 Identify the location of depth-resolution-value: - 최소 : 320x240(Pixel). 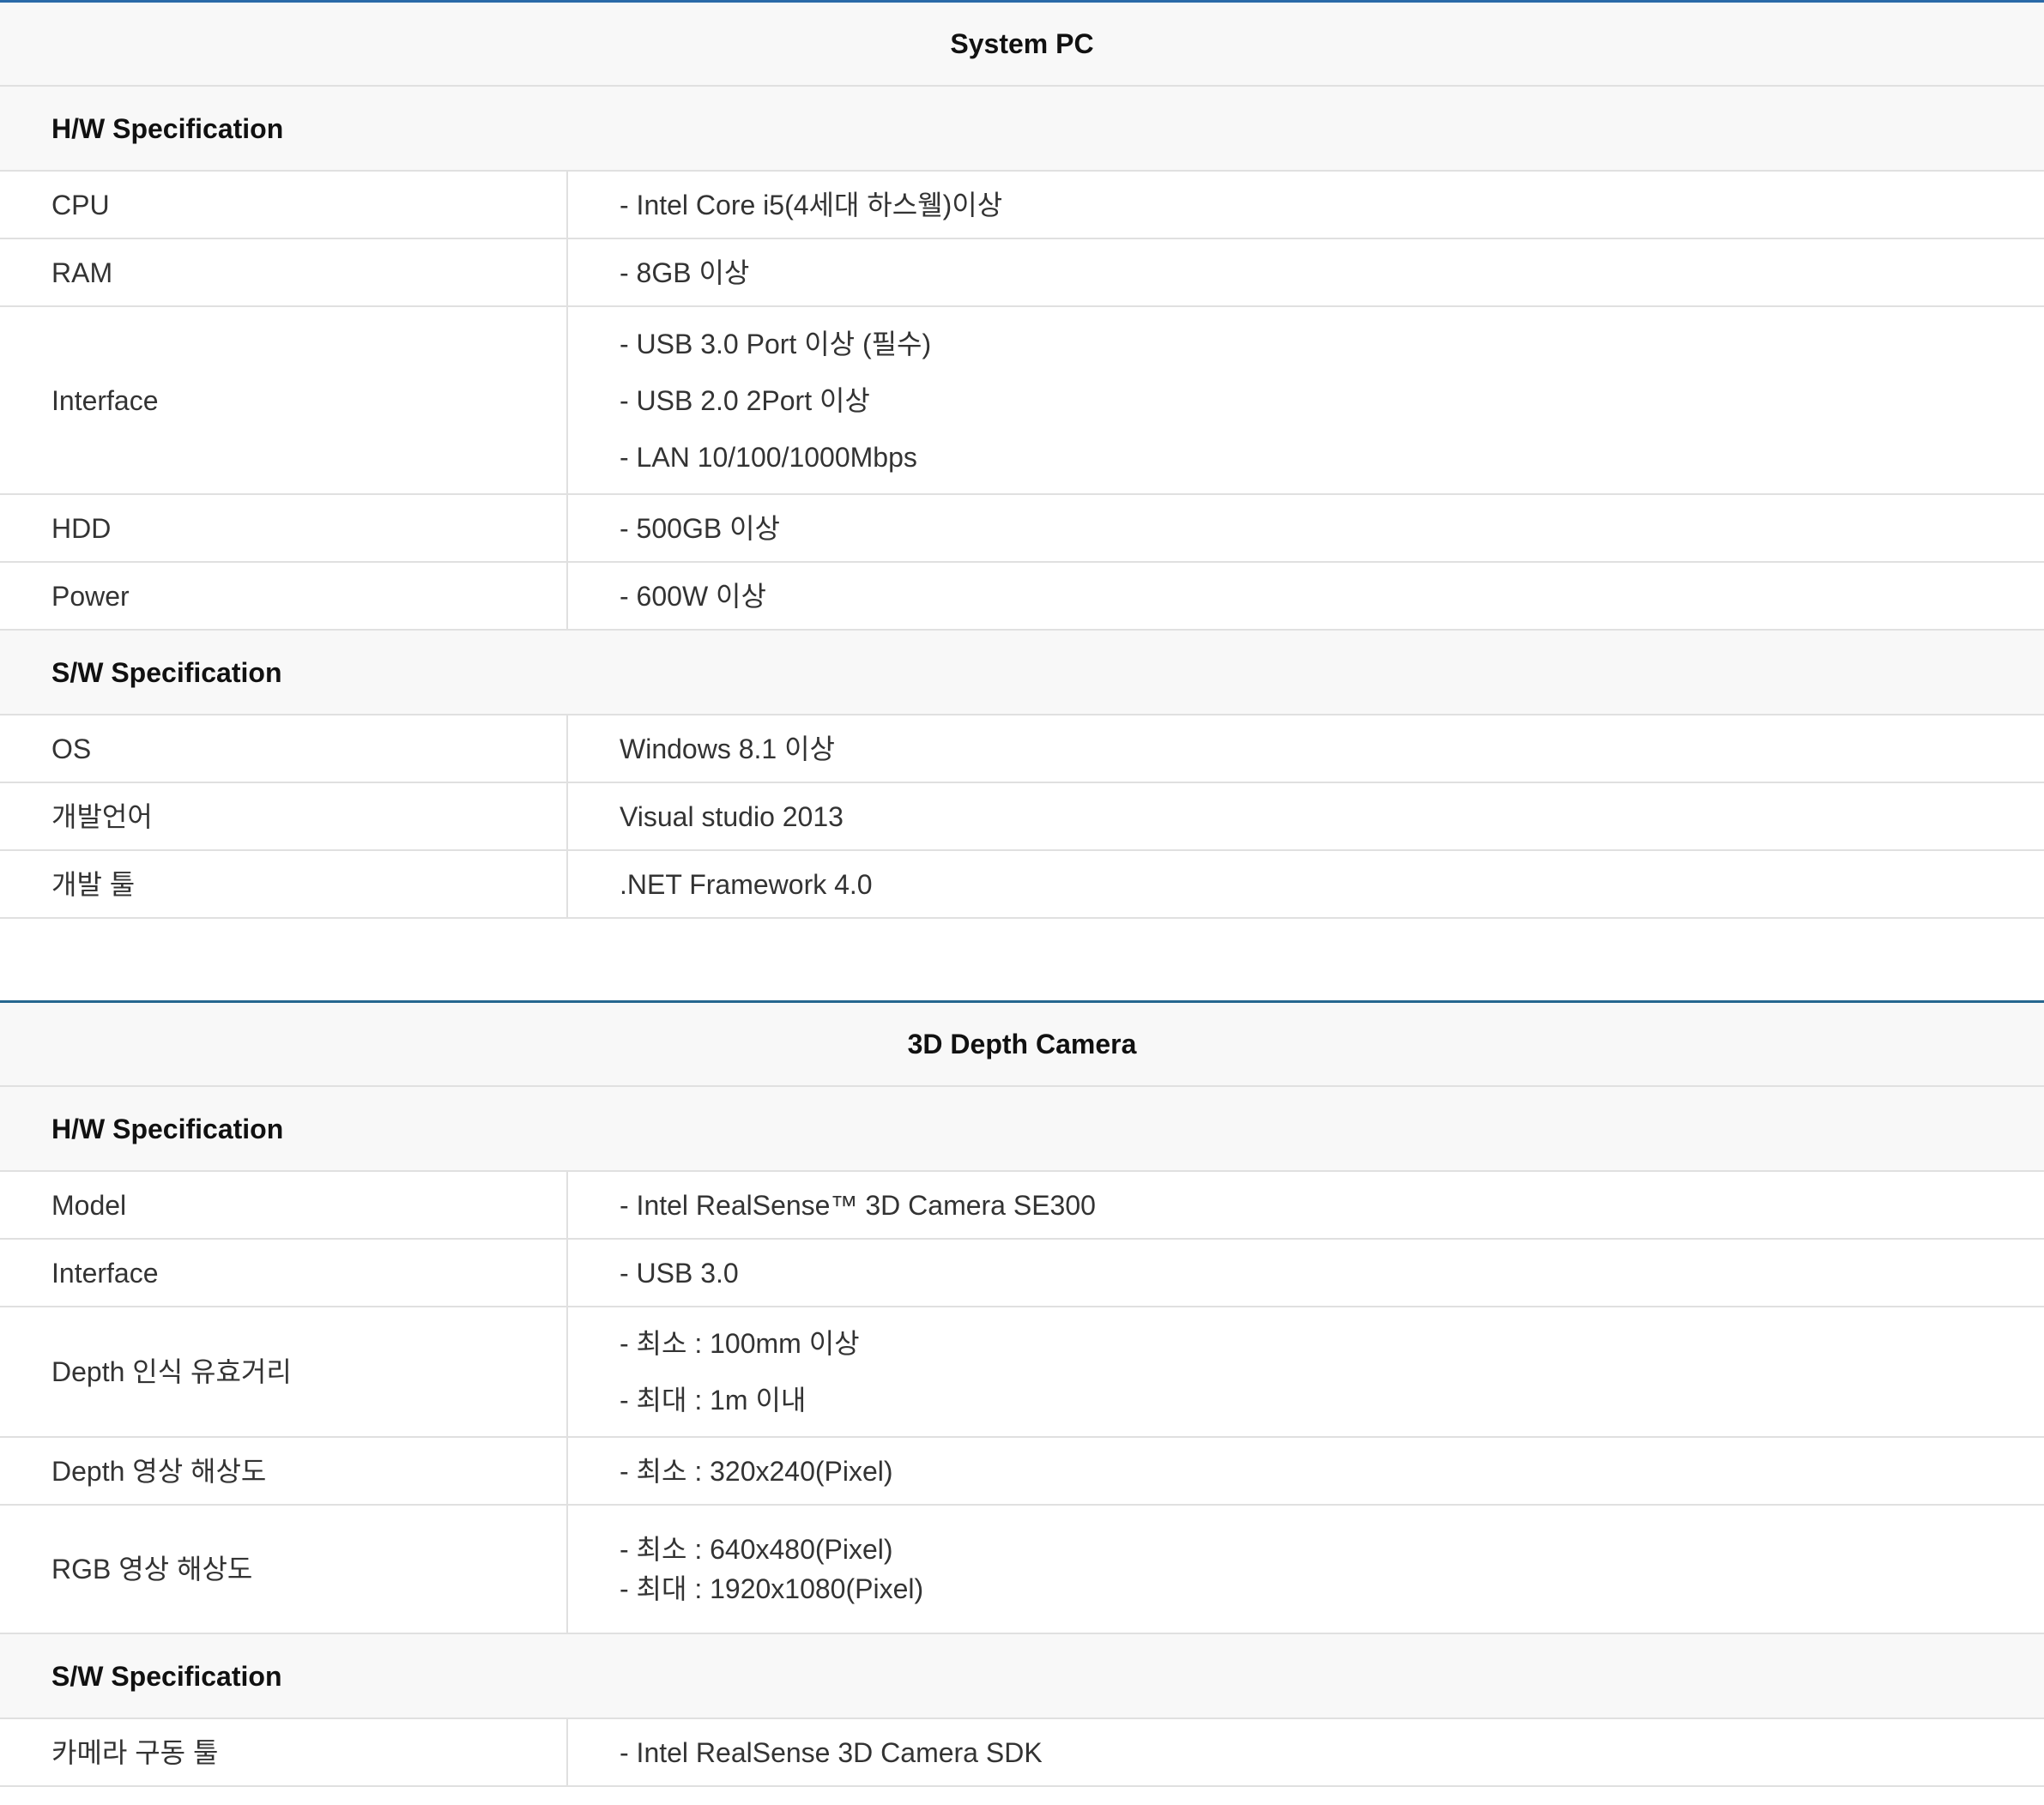
(1305, 1472).